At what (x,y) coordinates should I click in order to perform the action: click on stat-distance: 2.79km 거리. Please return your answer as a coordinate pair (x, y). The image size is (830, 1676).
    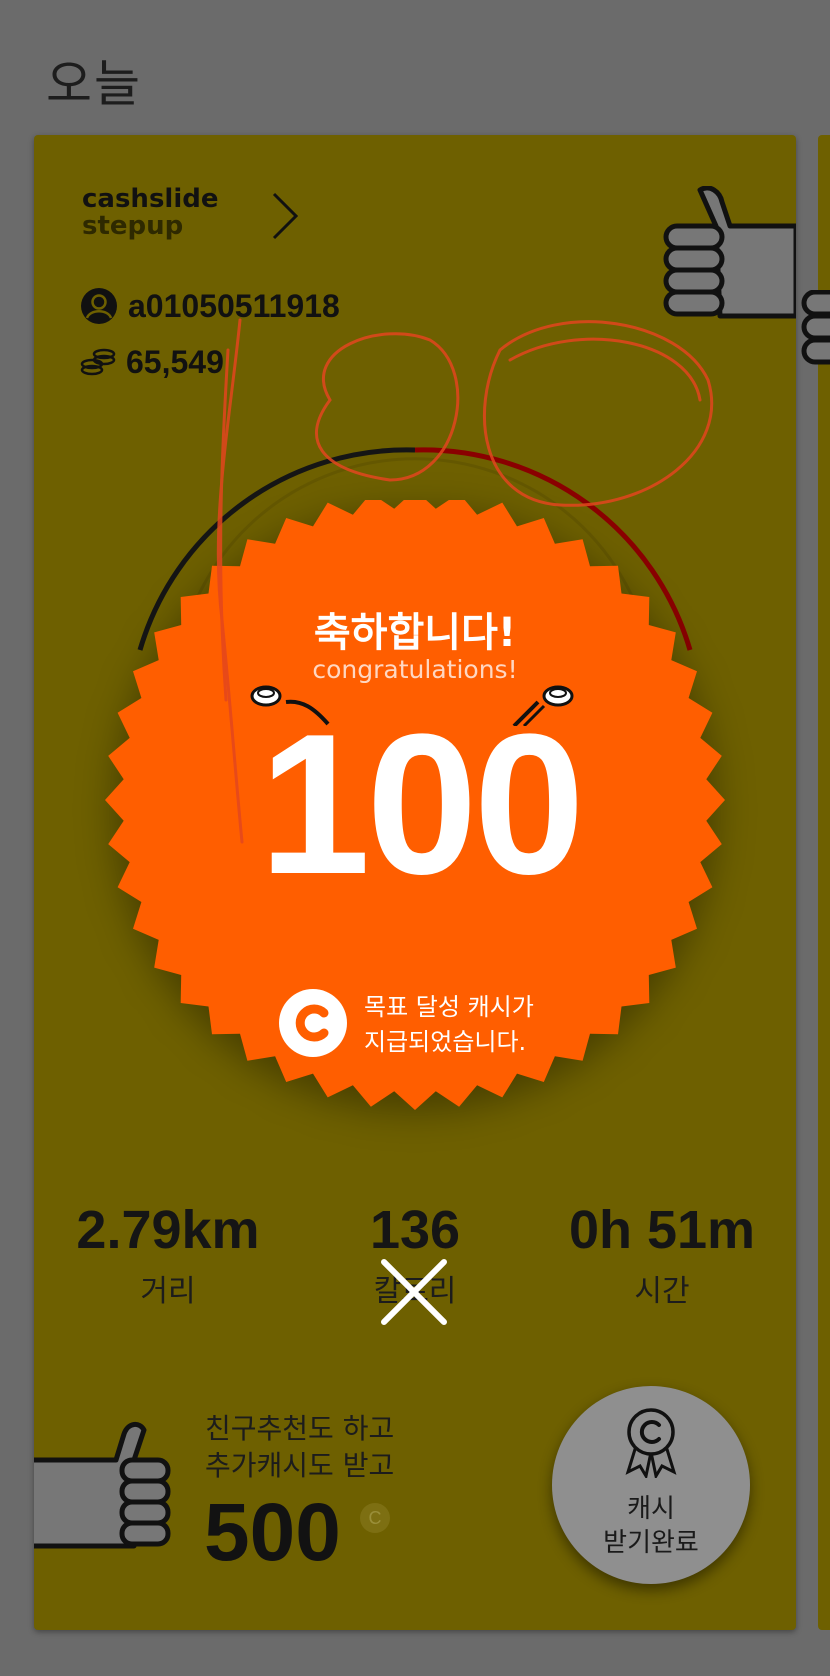
    Looking at the image, I should click on (168, 1255).